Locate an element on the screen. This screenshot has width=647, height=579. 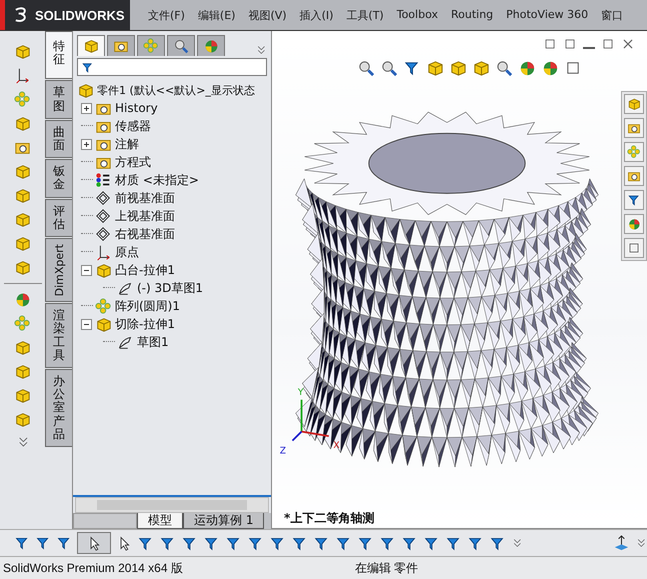
side-tab: 特征 is located at coordinates (58, 55).